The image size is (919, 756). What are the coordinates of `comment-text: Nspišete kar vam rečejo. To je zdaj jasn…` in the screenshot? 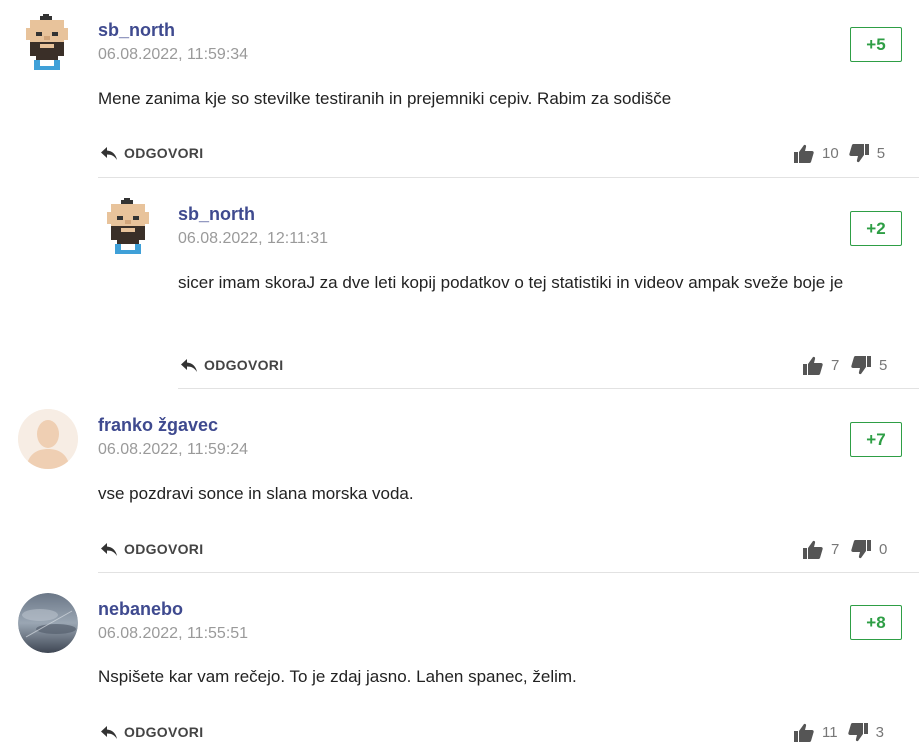 It's located at (337, 676).